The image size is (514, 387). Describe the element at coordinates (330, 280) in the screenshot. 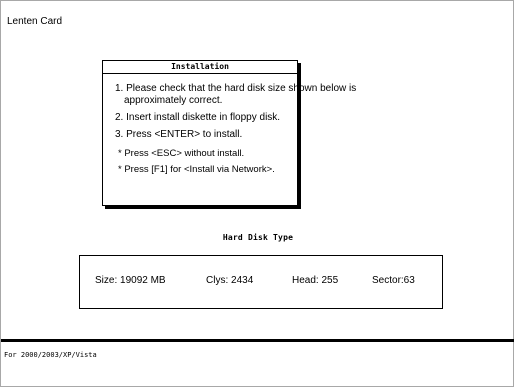

I see `disk-heads-value: 255` at that location.